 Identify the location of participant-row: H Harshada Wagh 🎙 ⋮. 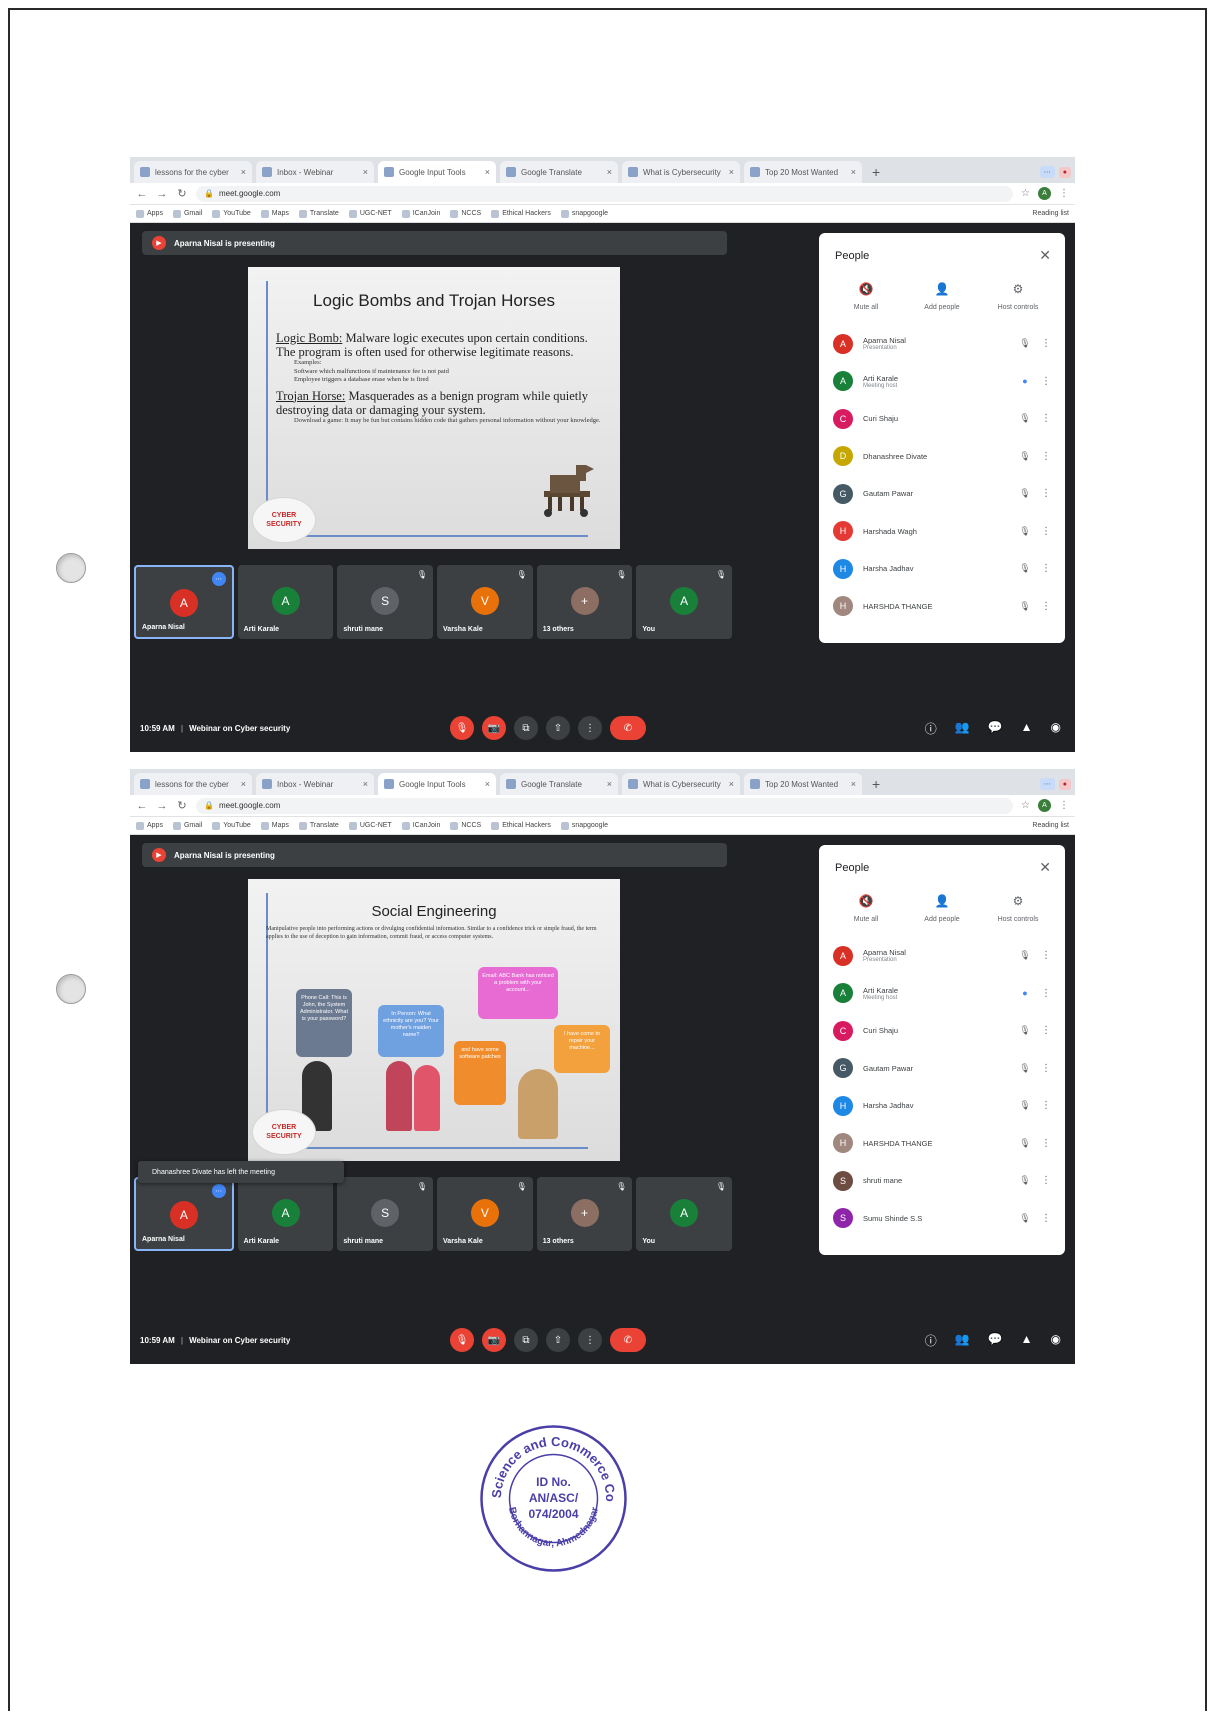
(942, 532).